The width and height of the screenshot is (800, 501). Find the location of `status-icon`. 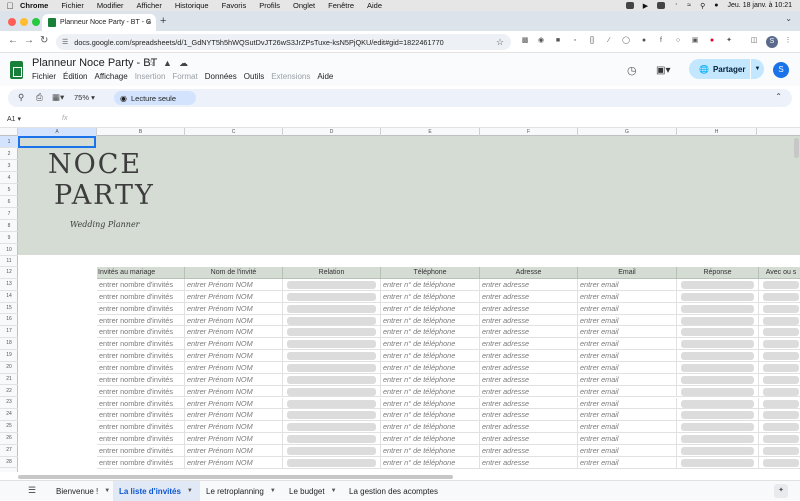

status-icon is located at coordinates (629, 5).